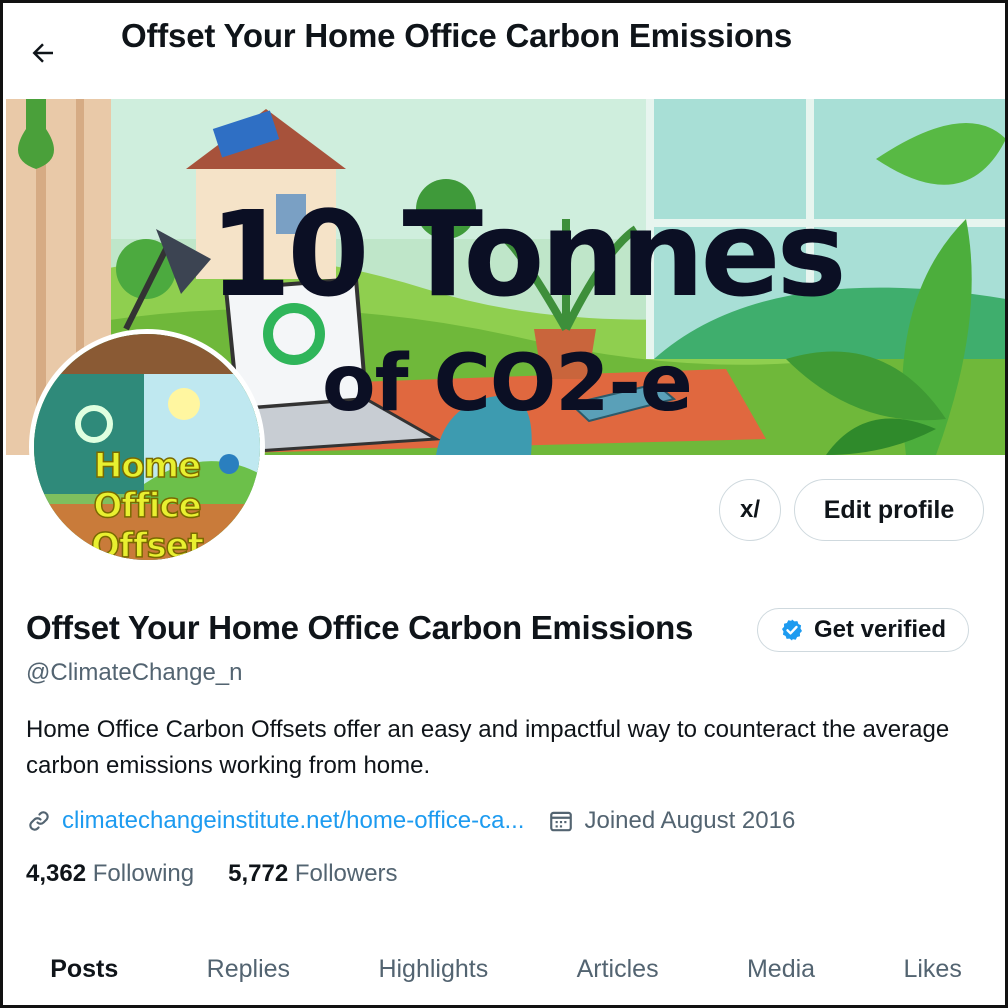  I want to click on following-count: 4,362, so click(56, 873).